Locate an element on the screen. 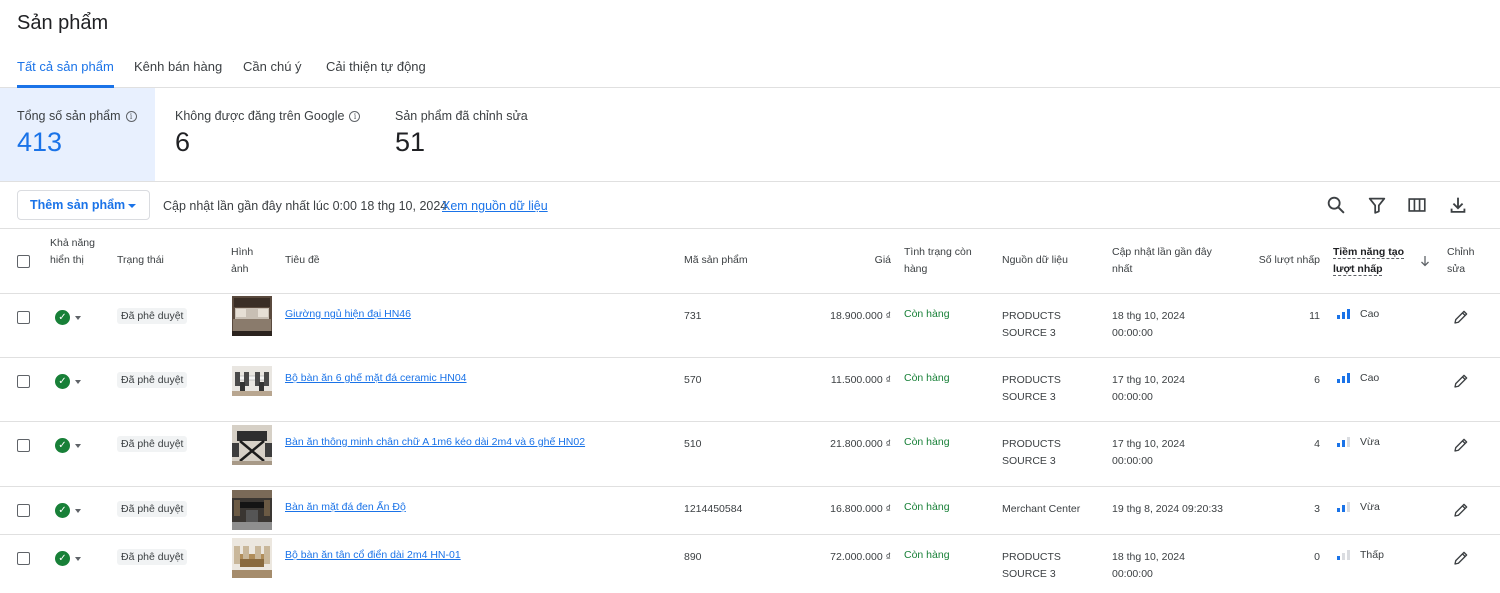  click-count: 4 is located at coordinates (1317, 444).